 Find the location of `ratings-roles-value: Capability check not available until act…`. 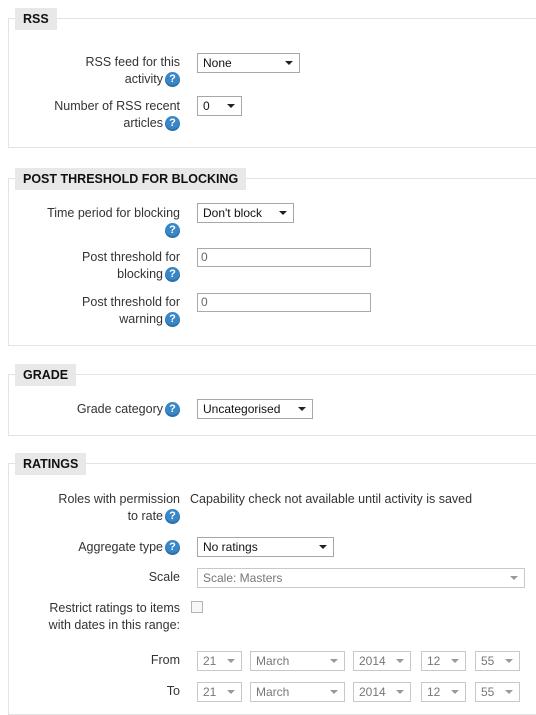

ratings-roles-value: Capability check not available until act… is located at coordinates (331, 499).